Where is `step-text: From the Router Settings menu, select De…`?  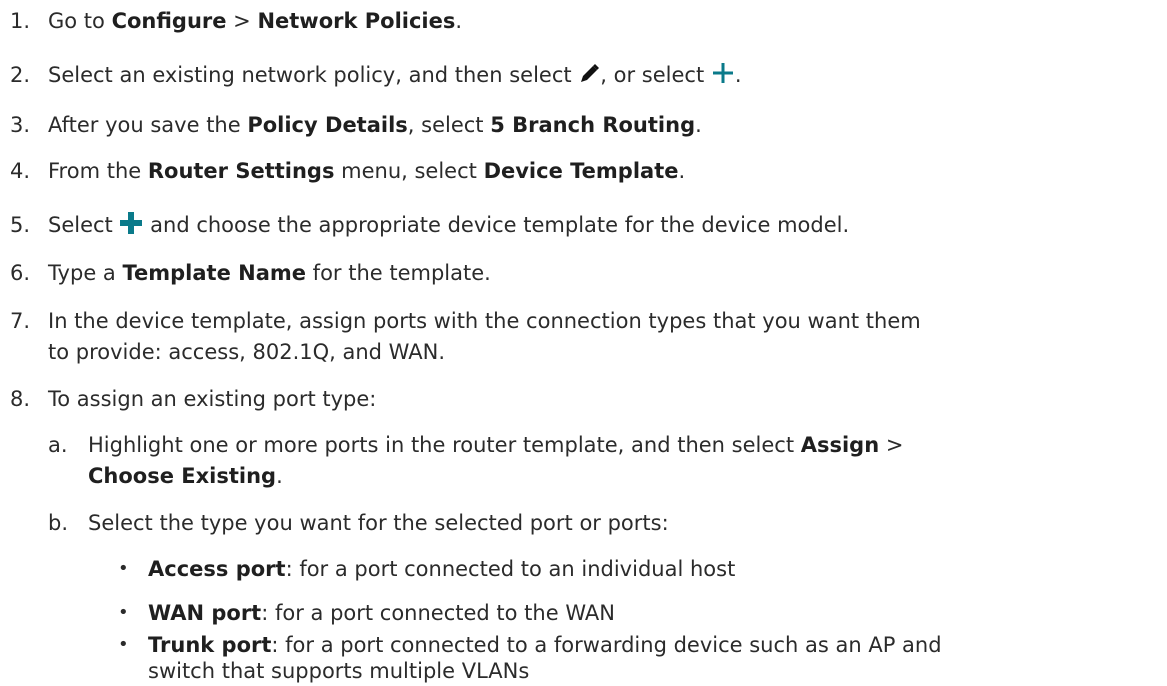
step-text: From the Router Settings menu, select De… is located at coordinates (367, 171).